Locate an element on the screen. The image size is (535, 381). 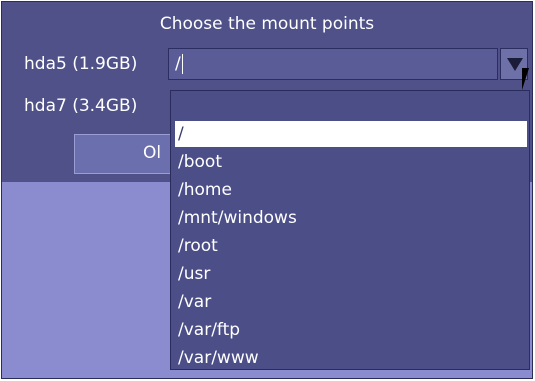
mount-point-combo-hda5: / is located at coordinates (333, 64).